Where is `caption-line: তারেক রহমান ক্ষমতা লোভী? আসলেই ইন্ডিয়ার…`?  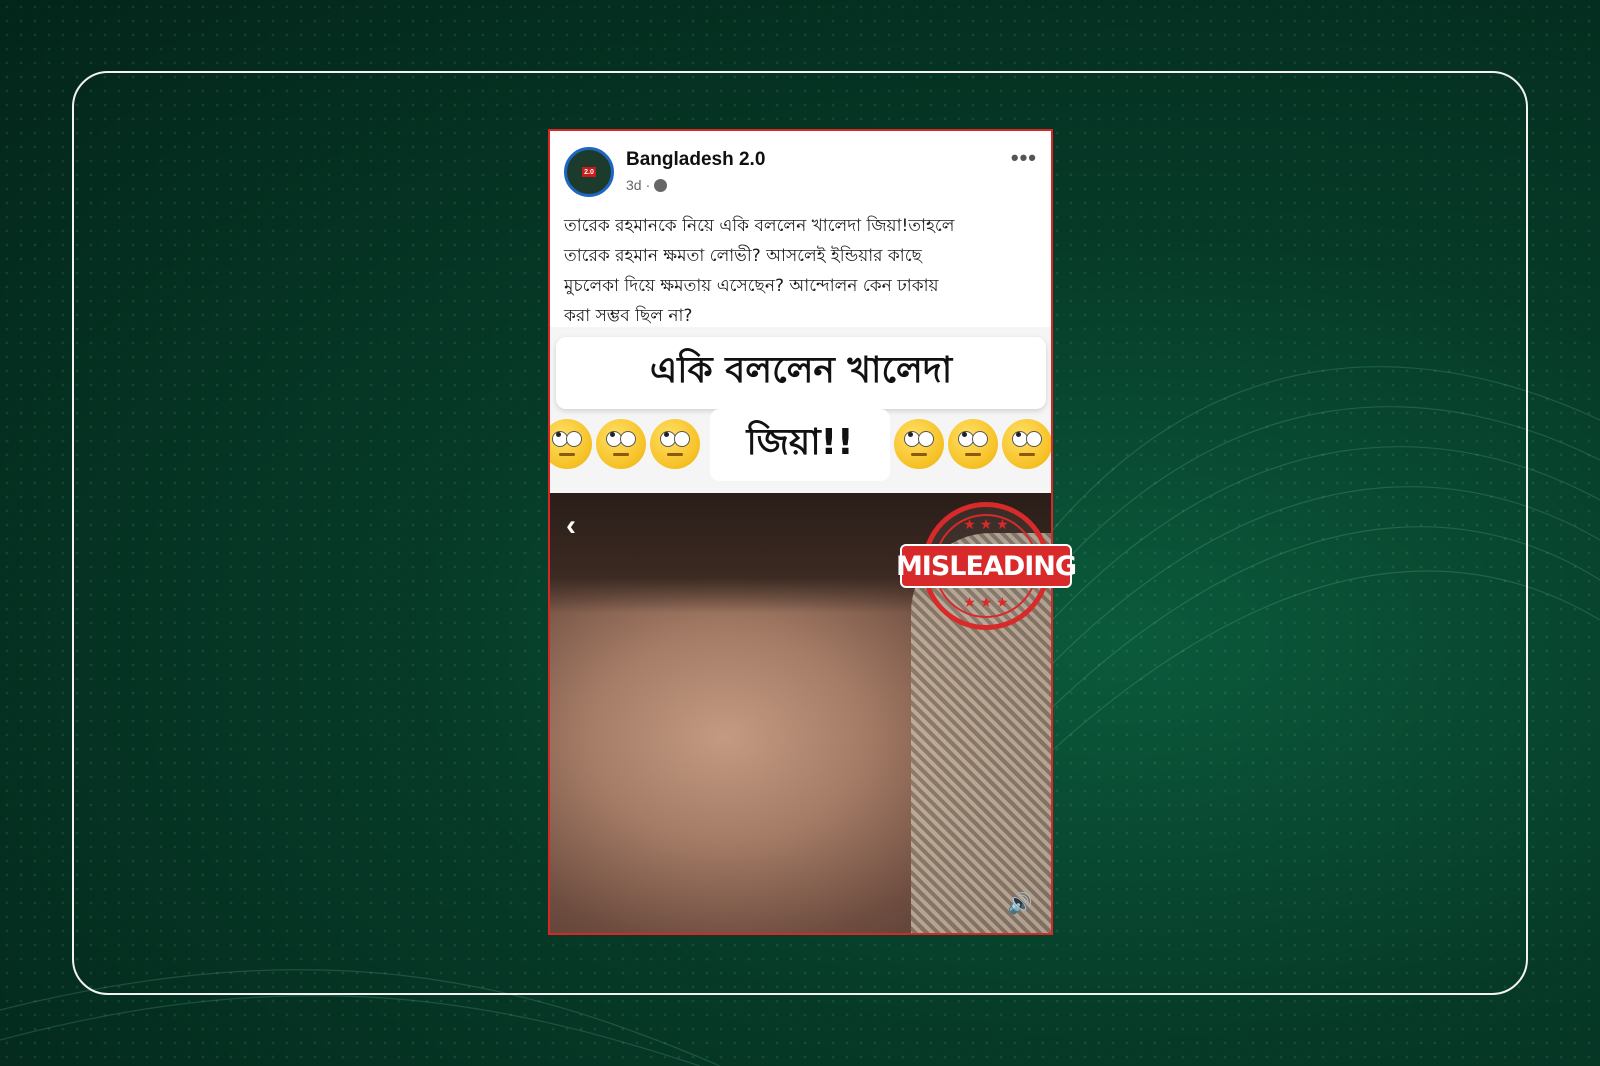
caption-line: তারেক রহমান ক্ষমতা লোভী? আসলেই ইন্ডিয়ার… is located at coordinates (743, 256).